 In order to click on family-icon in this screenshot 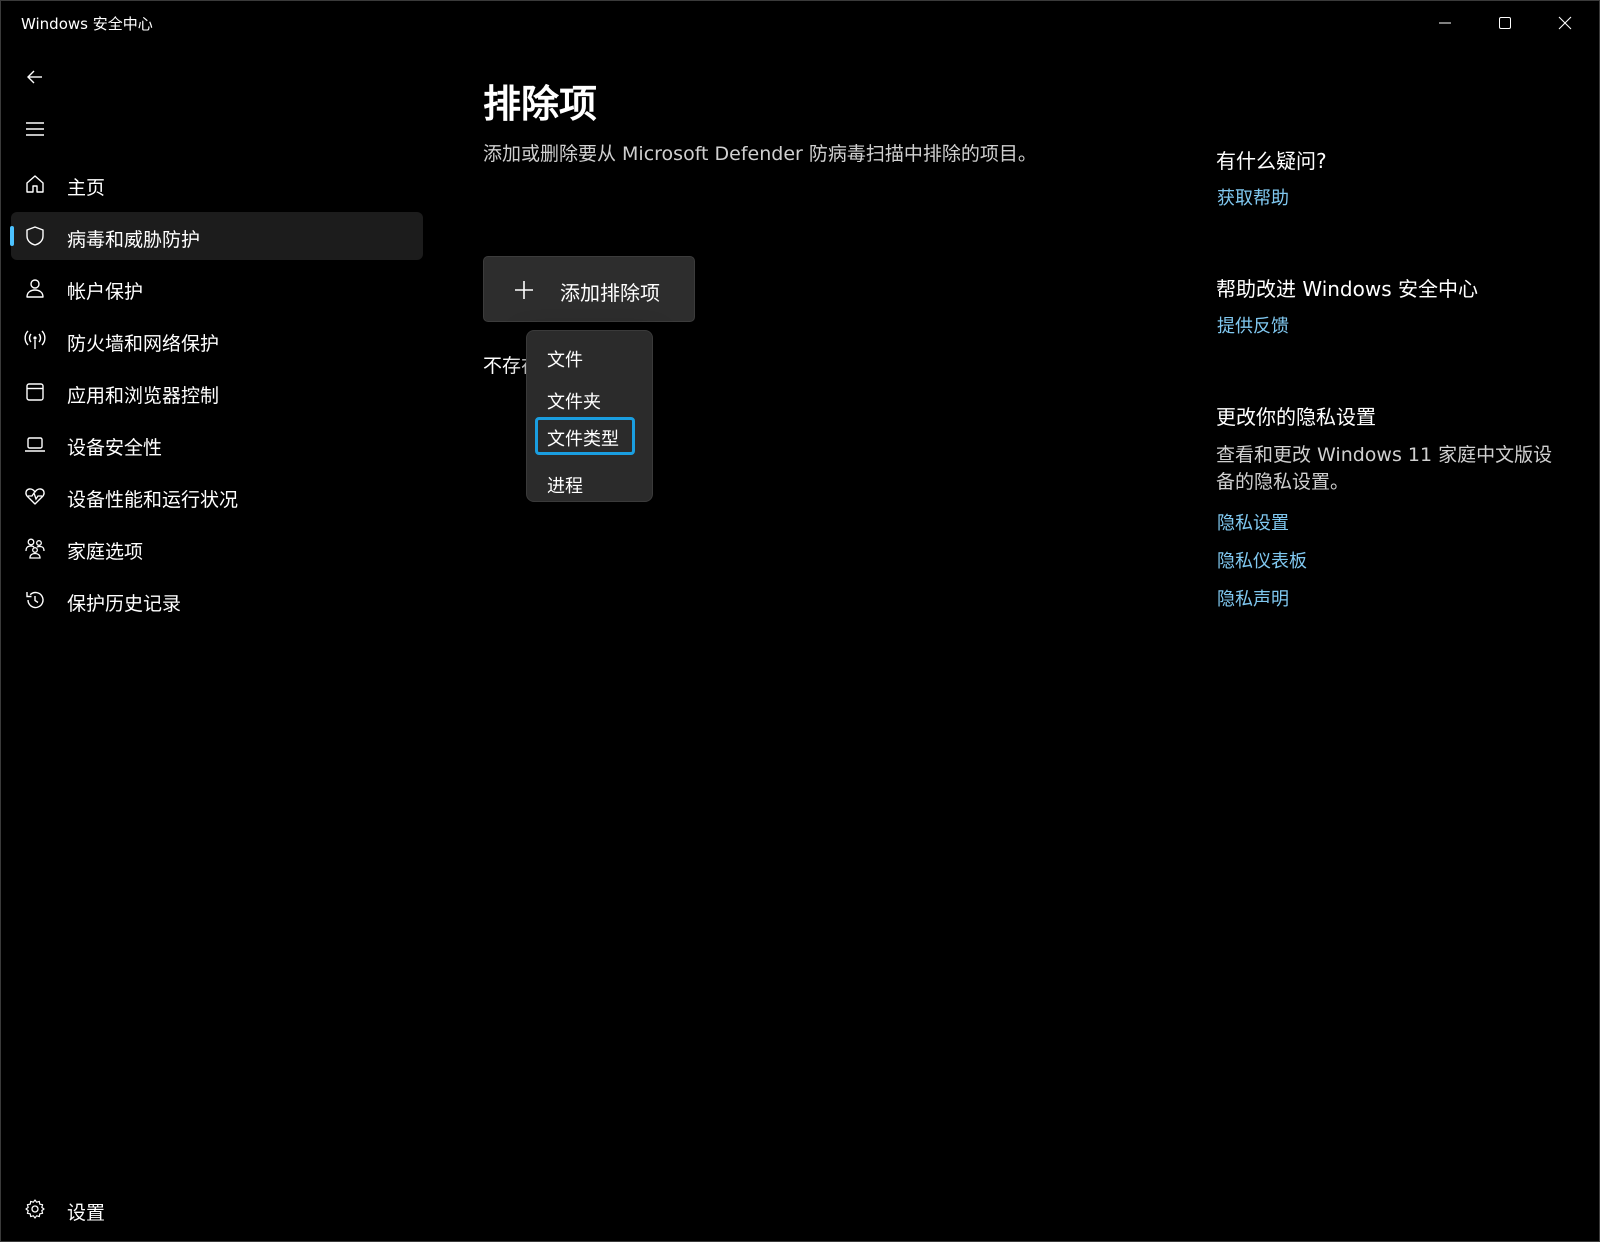, I will do `click(35, 548)`.